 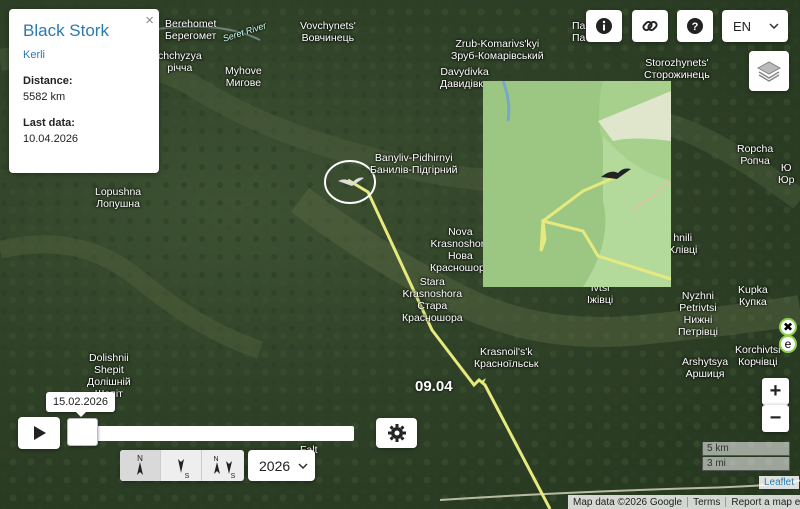 I want to click on scale-mi: 3 mi, so click(x=746, y=464).